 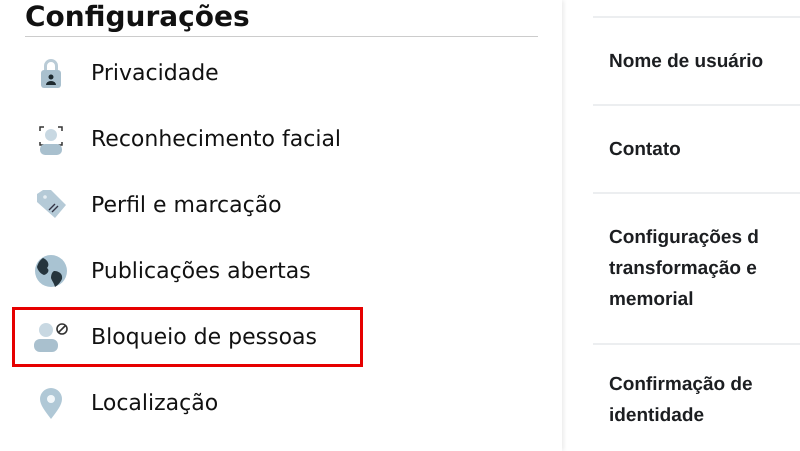 I want to click on menu-item: Privacidade, so click(x=187, y=73).